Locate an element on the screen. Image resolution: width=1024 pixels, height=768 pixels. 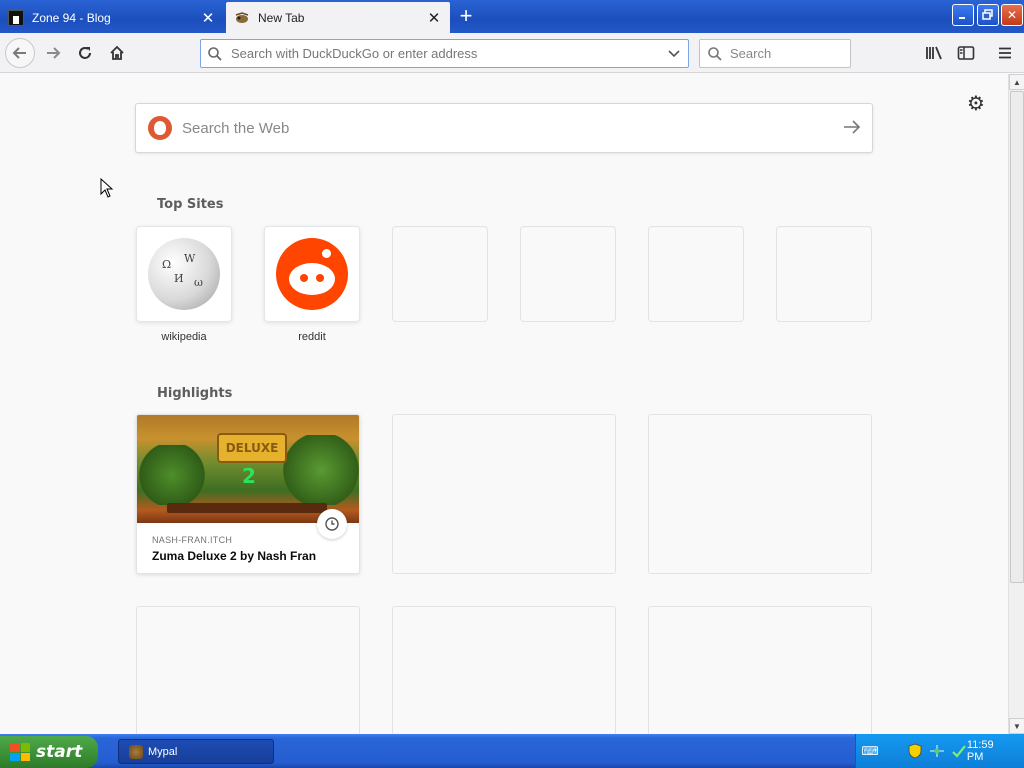
new-tab-plus-icon: + is located at coordinates (466, 17).